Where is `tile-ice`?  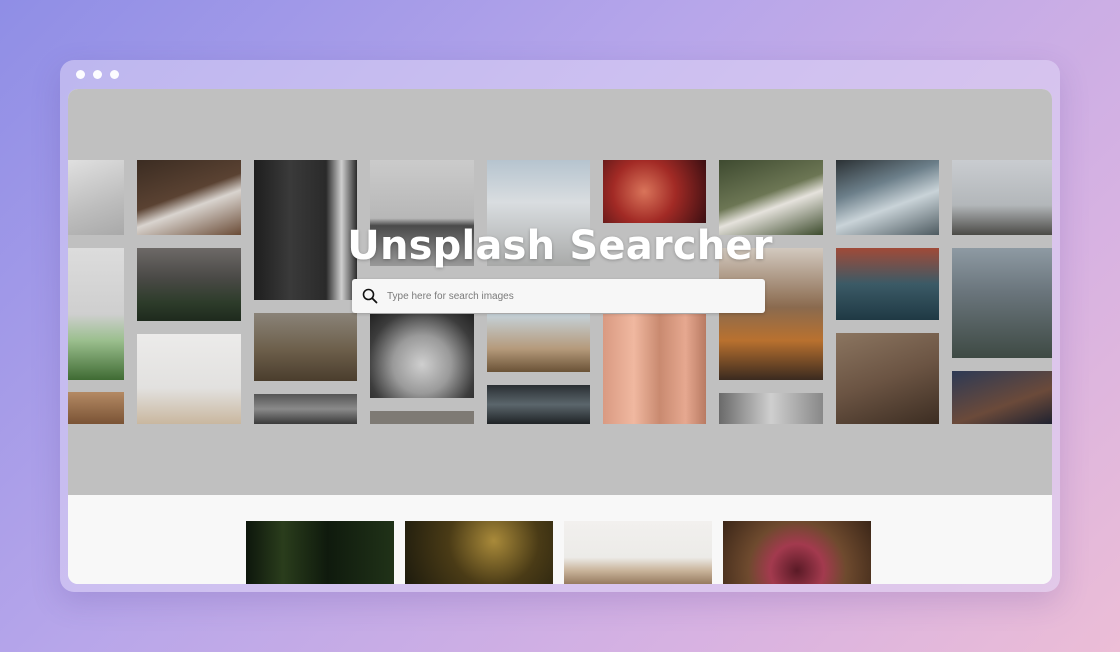 tile-ice is located at coordinates (305, 409).